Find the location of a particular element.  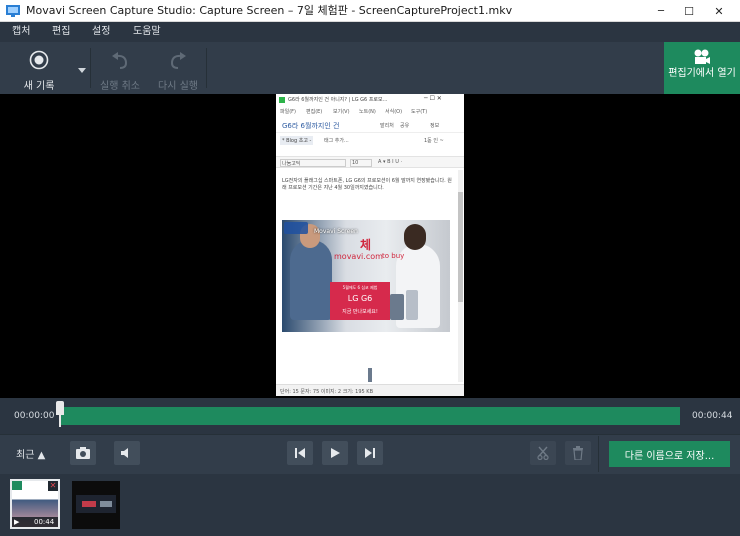

inner-title-bar: G6라 6월까지인 건 아니지? | LG G6 프로모... ─ ☐ ✕ is located at coordinates (370, 100).